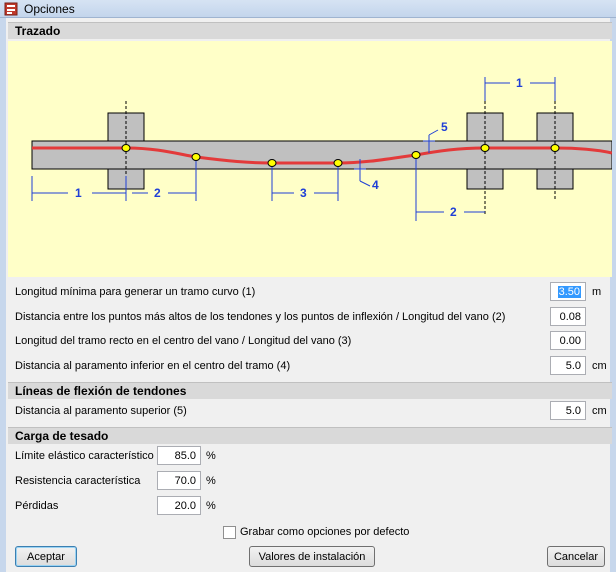  I want to click on save-default-checkbox, so click(229, 532).